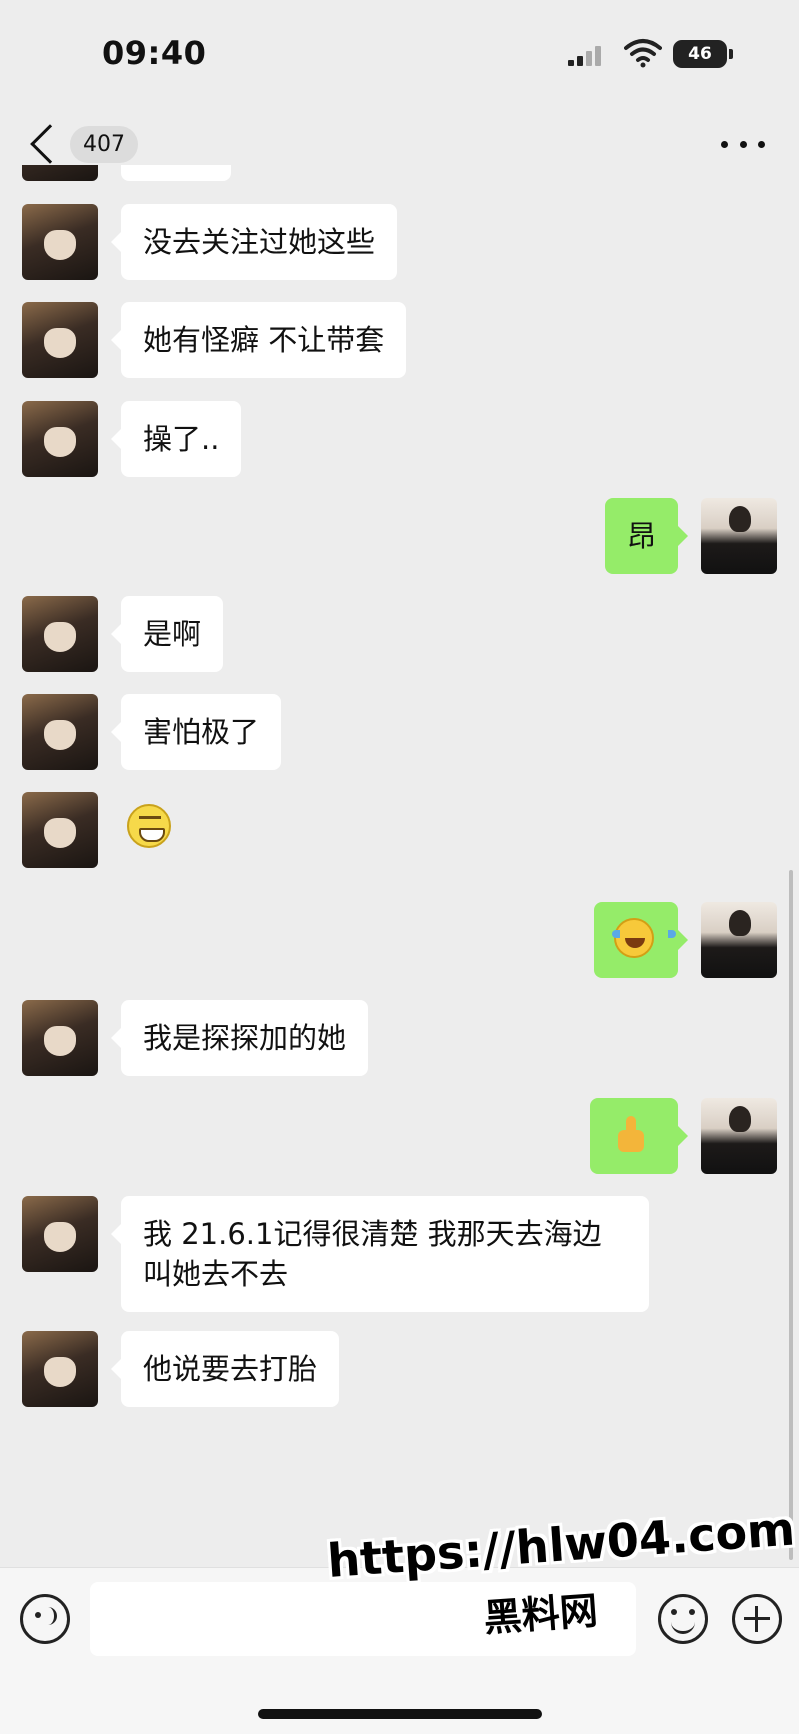  I want to click on watermark-name: 黑料网, so click(541, 1614).